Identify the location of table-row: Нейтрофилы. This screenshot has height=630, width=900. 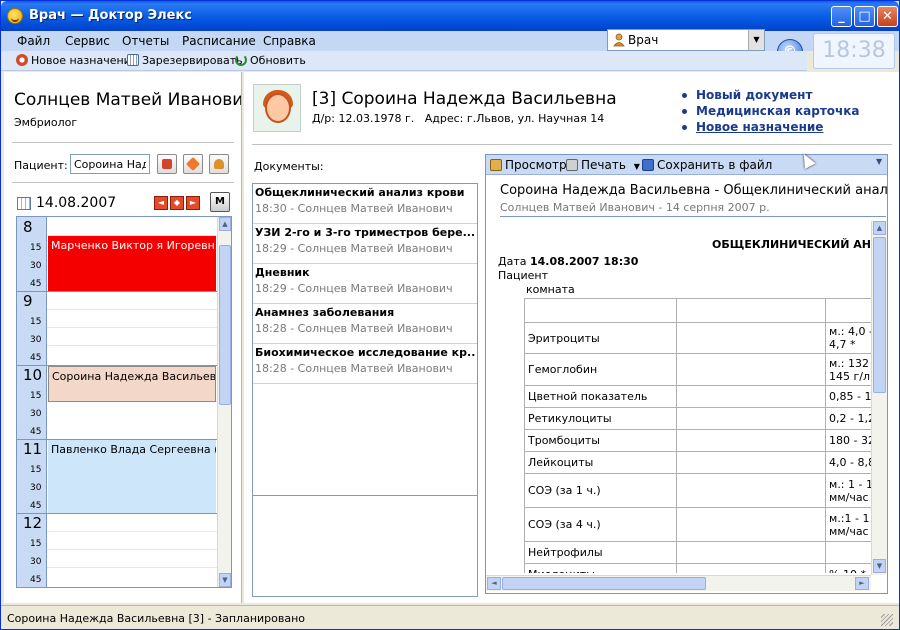
(697, 552).